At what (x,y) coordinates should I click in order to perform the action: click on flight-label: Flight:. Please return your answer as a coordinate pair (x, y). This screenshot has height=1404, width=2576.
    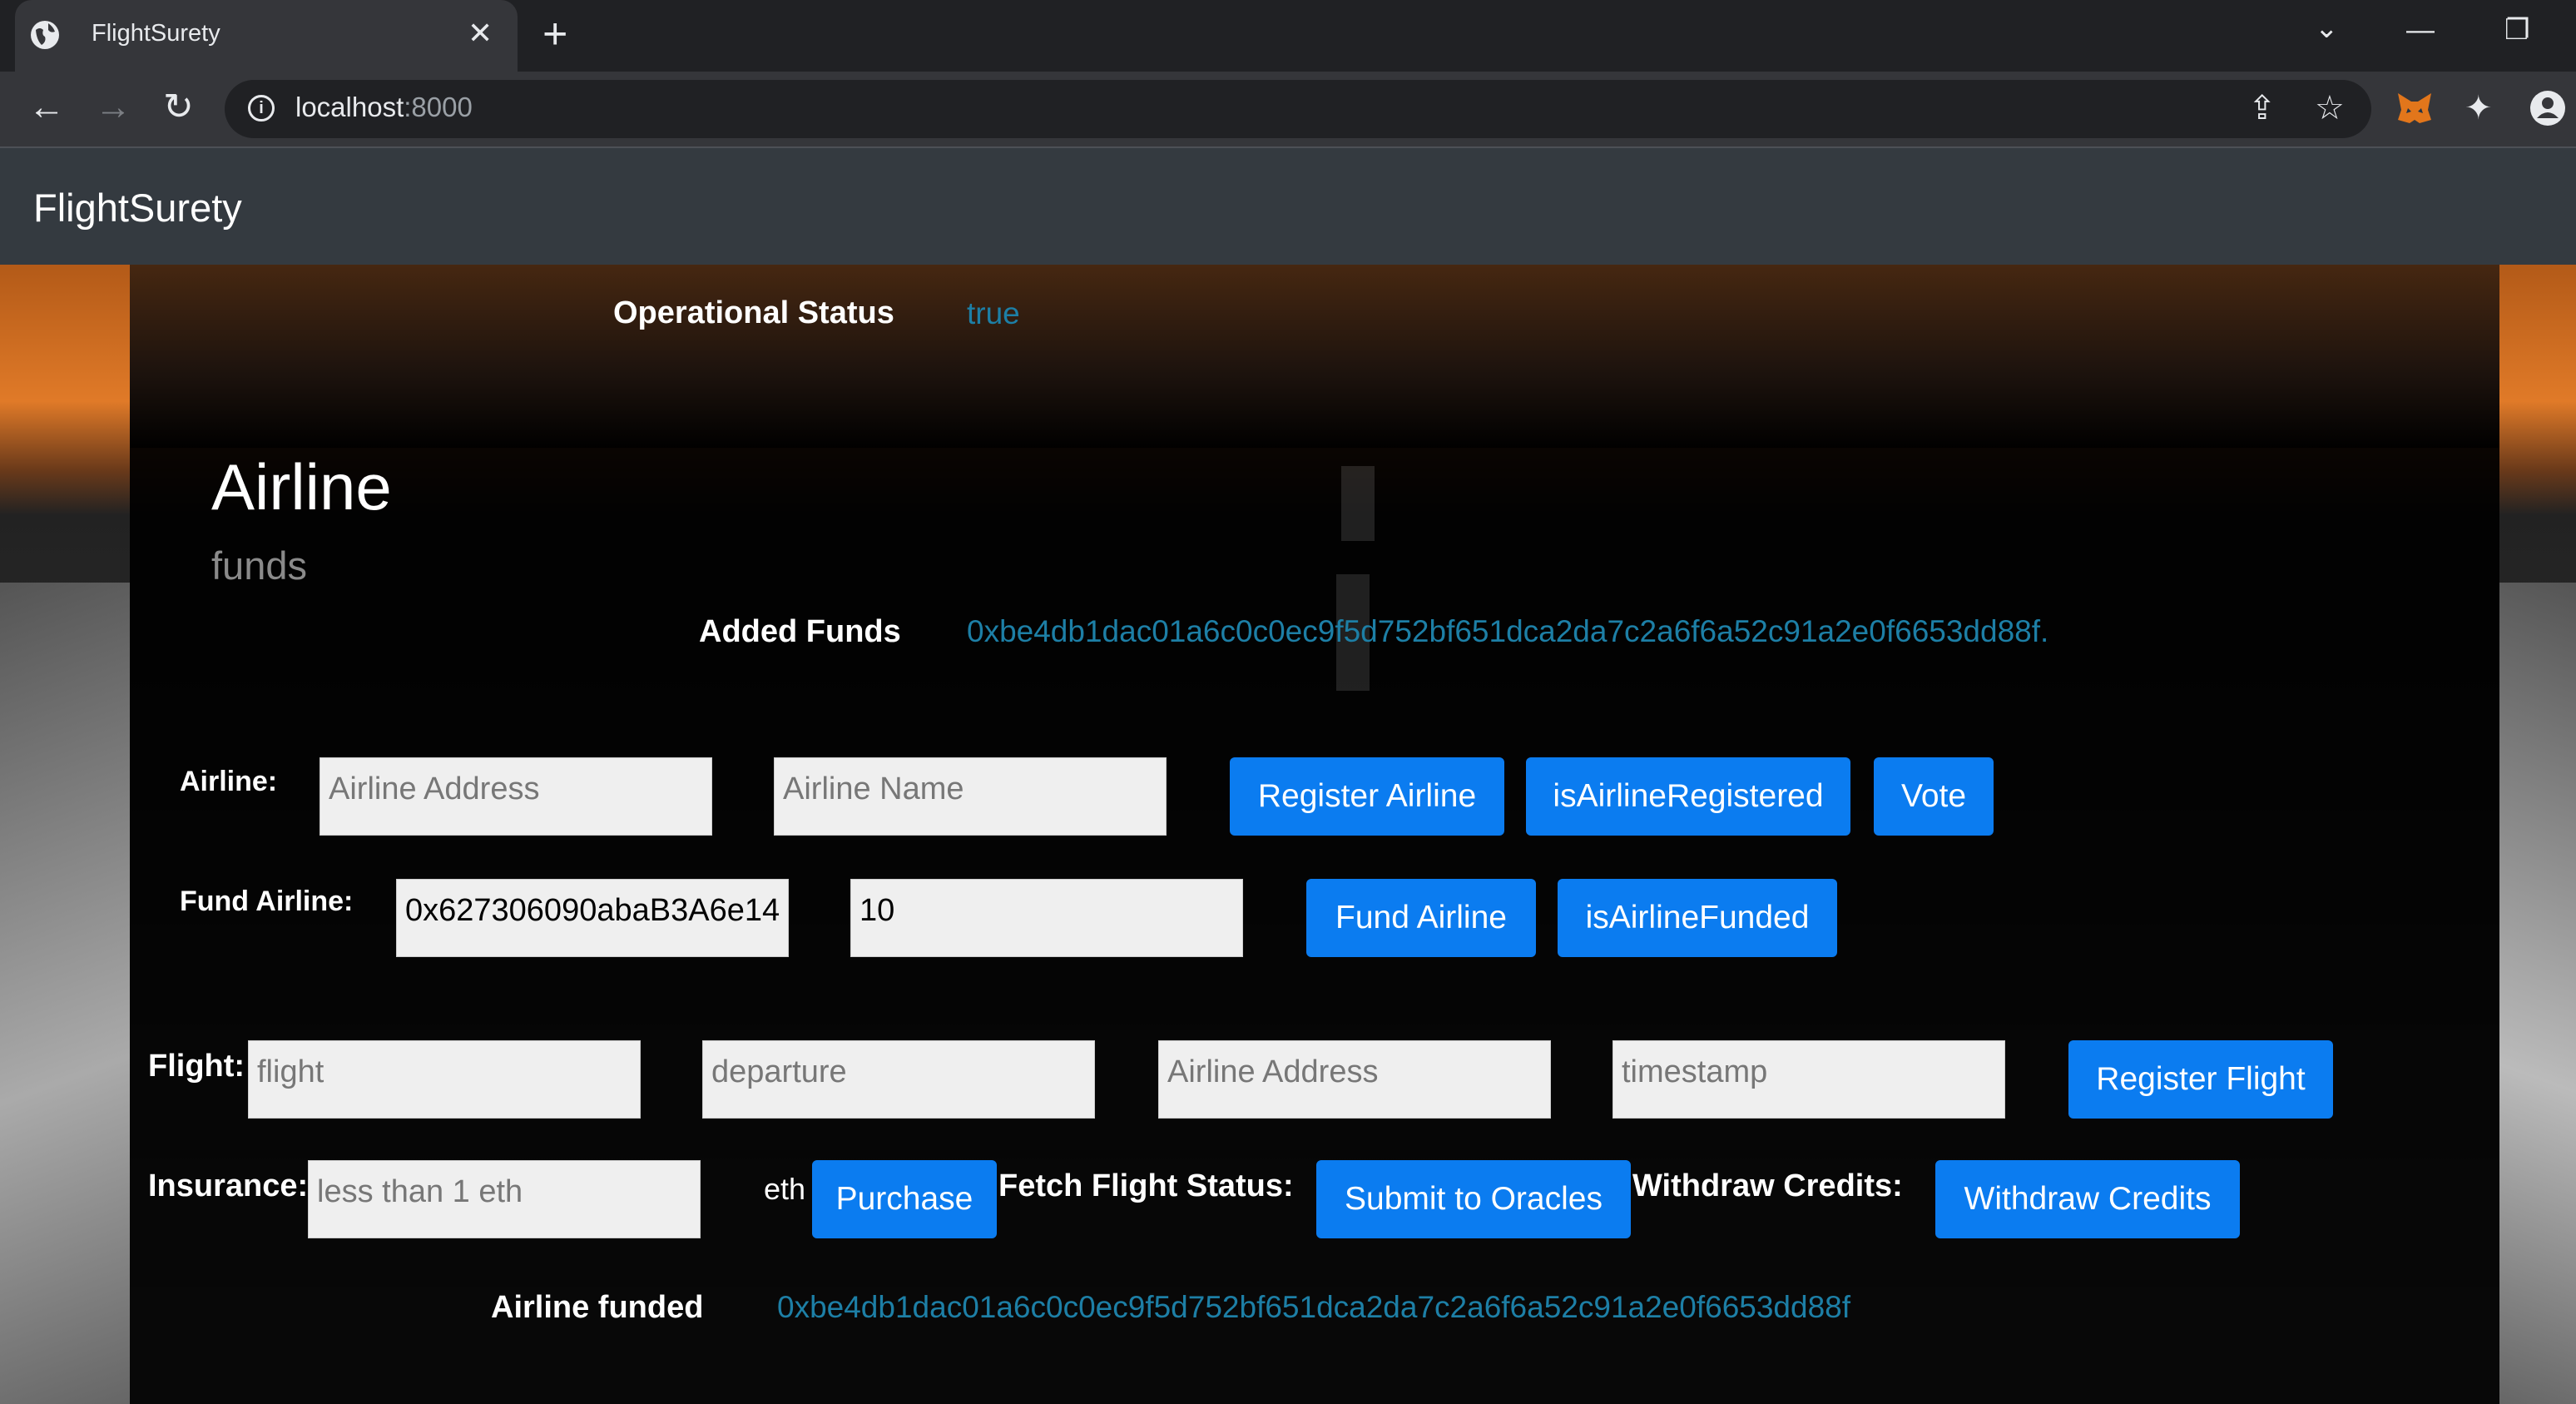
    Looking at the image, I should click on (196, 1066).